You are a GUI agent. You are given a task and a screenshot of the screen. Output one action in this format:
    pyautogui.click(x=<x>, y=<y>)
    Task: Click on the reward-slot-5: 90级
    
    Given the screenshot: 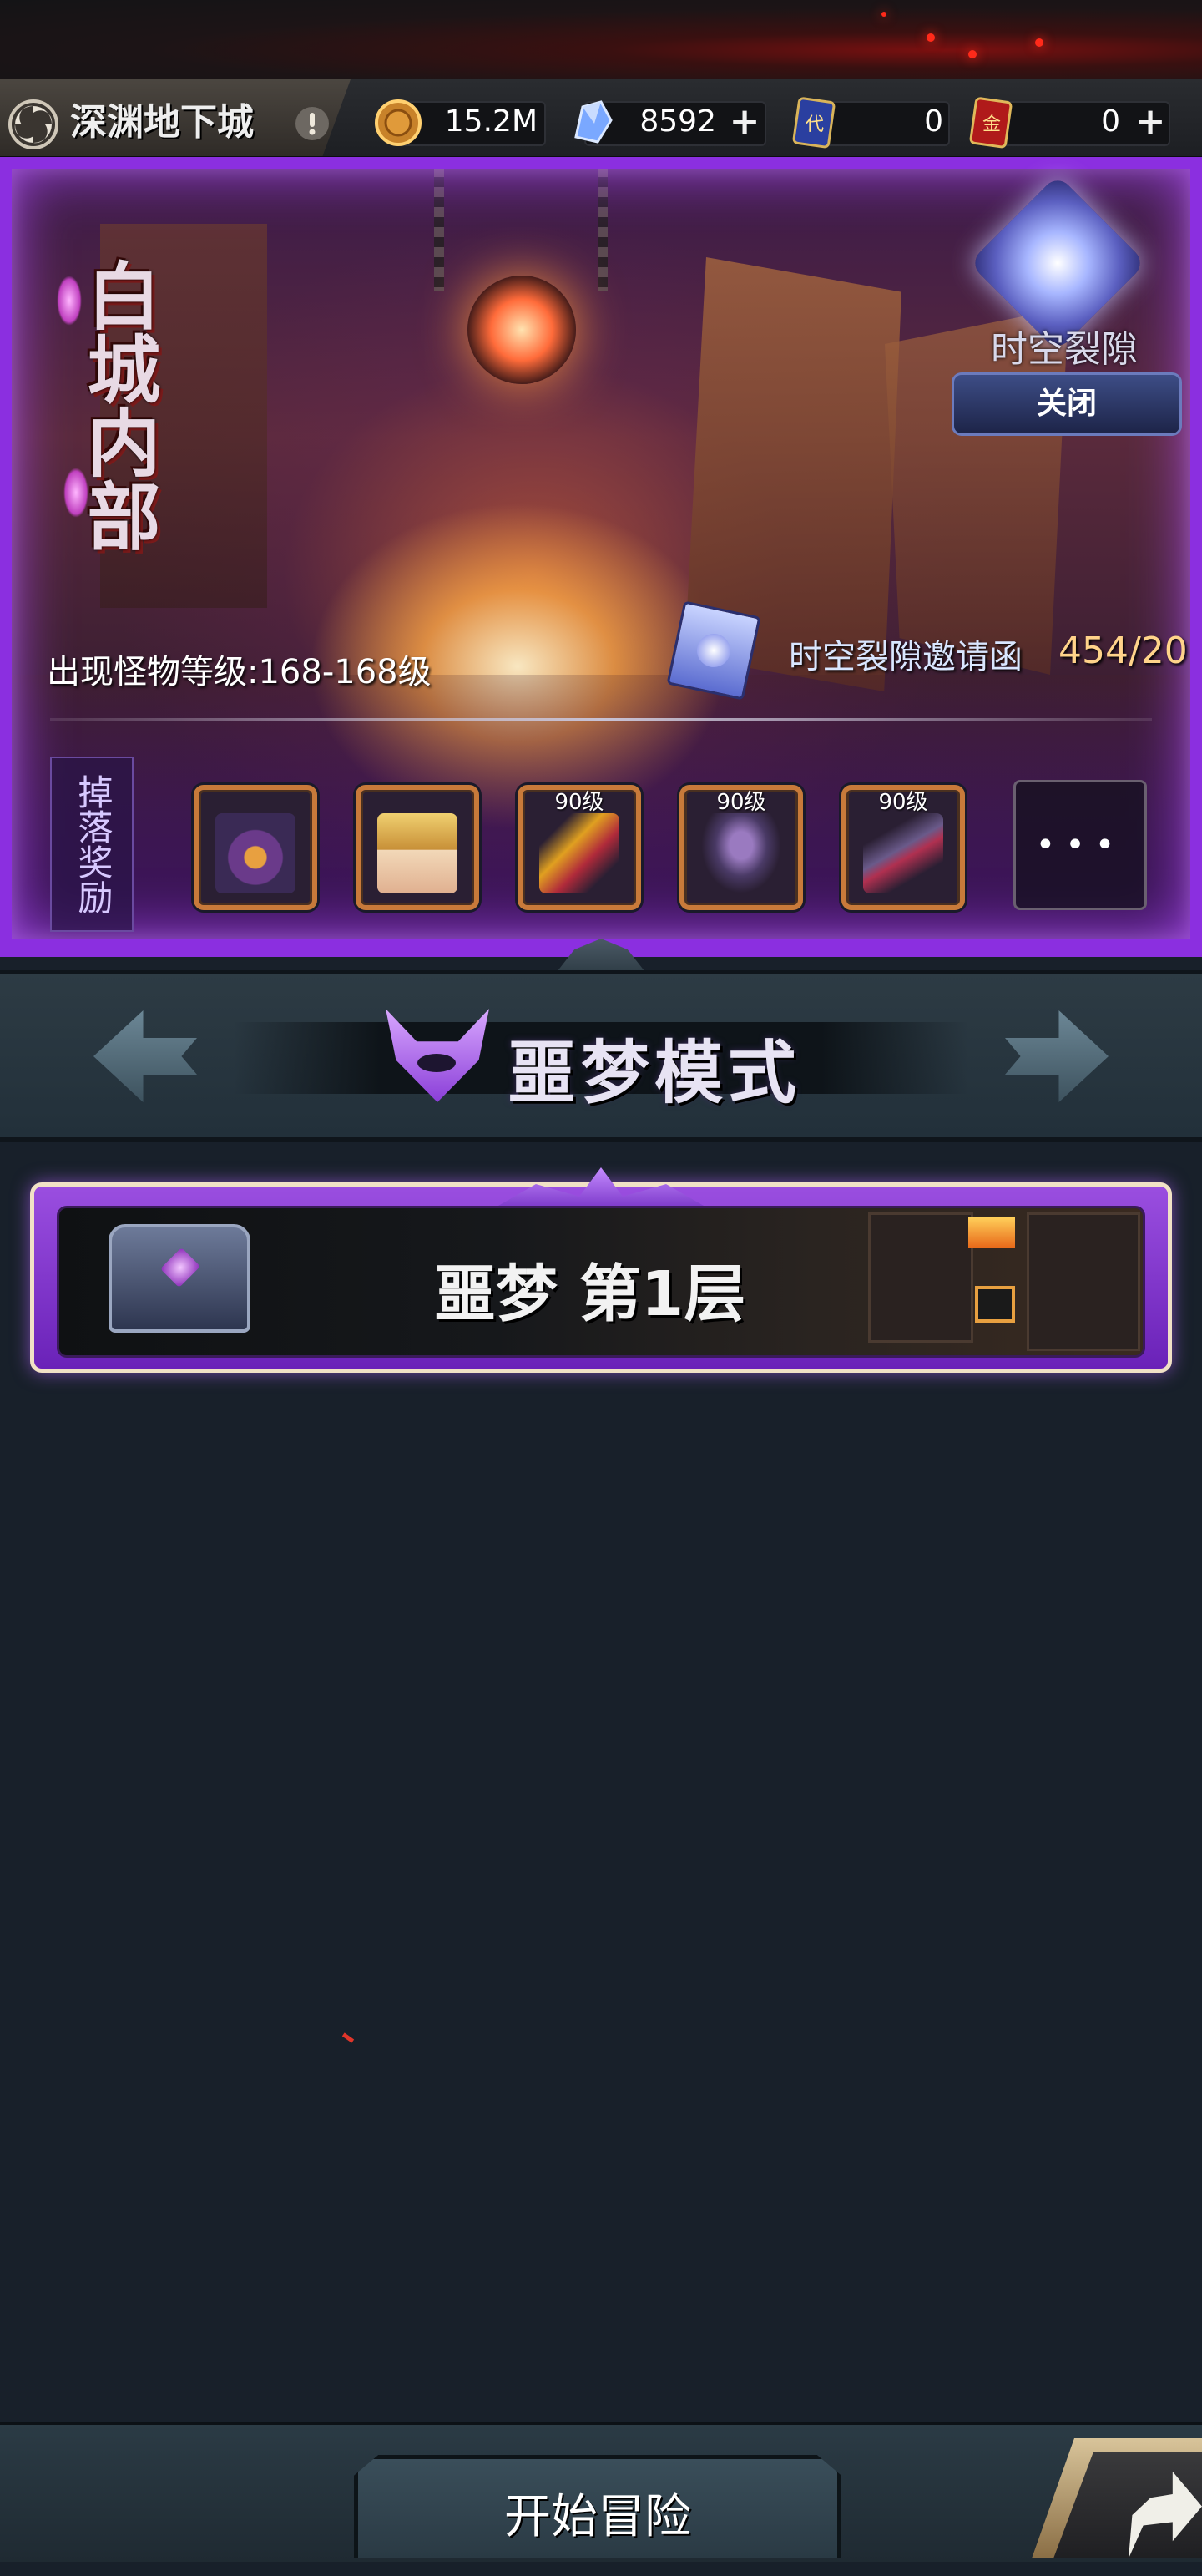 What is the action you would take?
    pyautogui.click(x=903, y=847)
    